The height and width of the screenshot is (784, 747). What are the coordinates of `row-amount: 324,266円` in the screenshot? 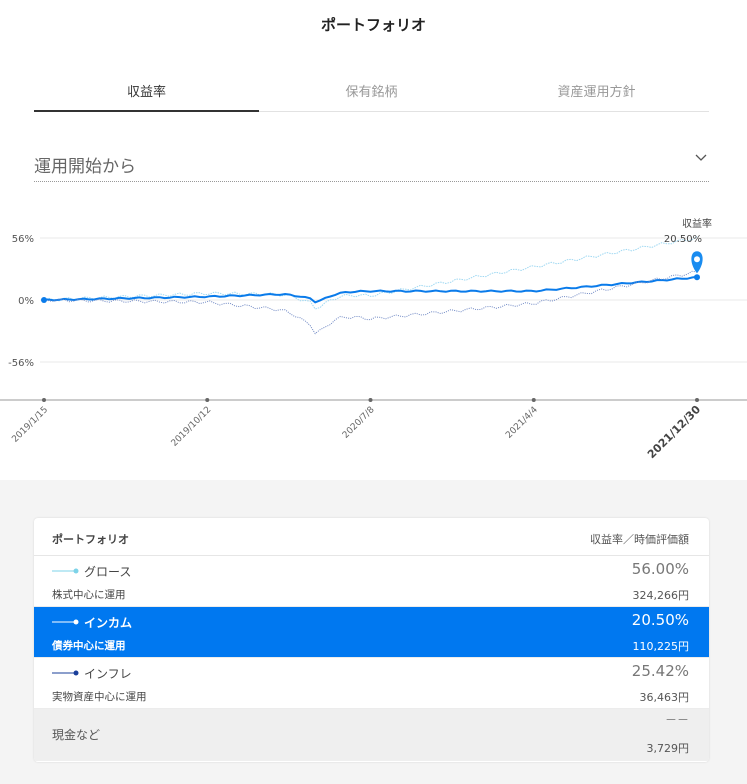 It's located at (661, 595).